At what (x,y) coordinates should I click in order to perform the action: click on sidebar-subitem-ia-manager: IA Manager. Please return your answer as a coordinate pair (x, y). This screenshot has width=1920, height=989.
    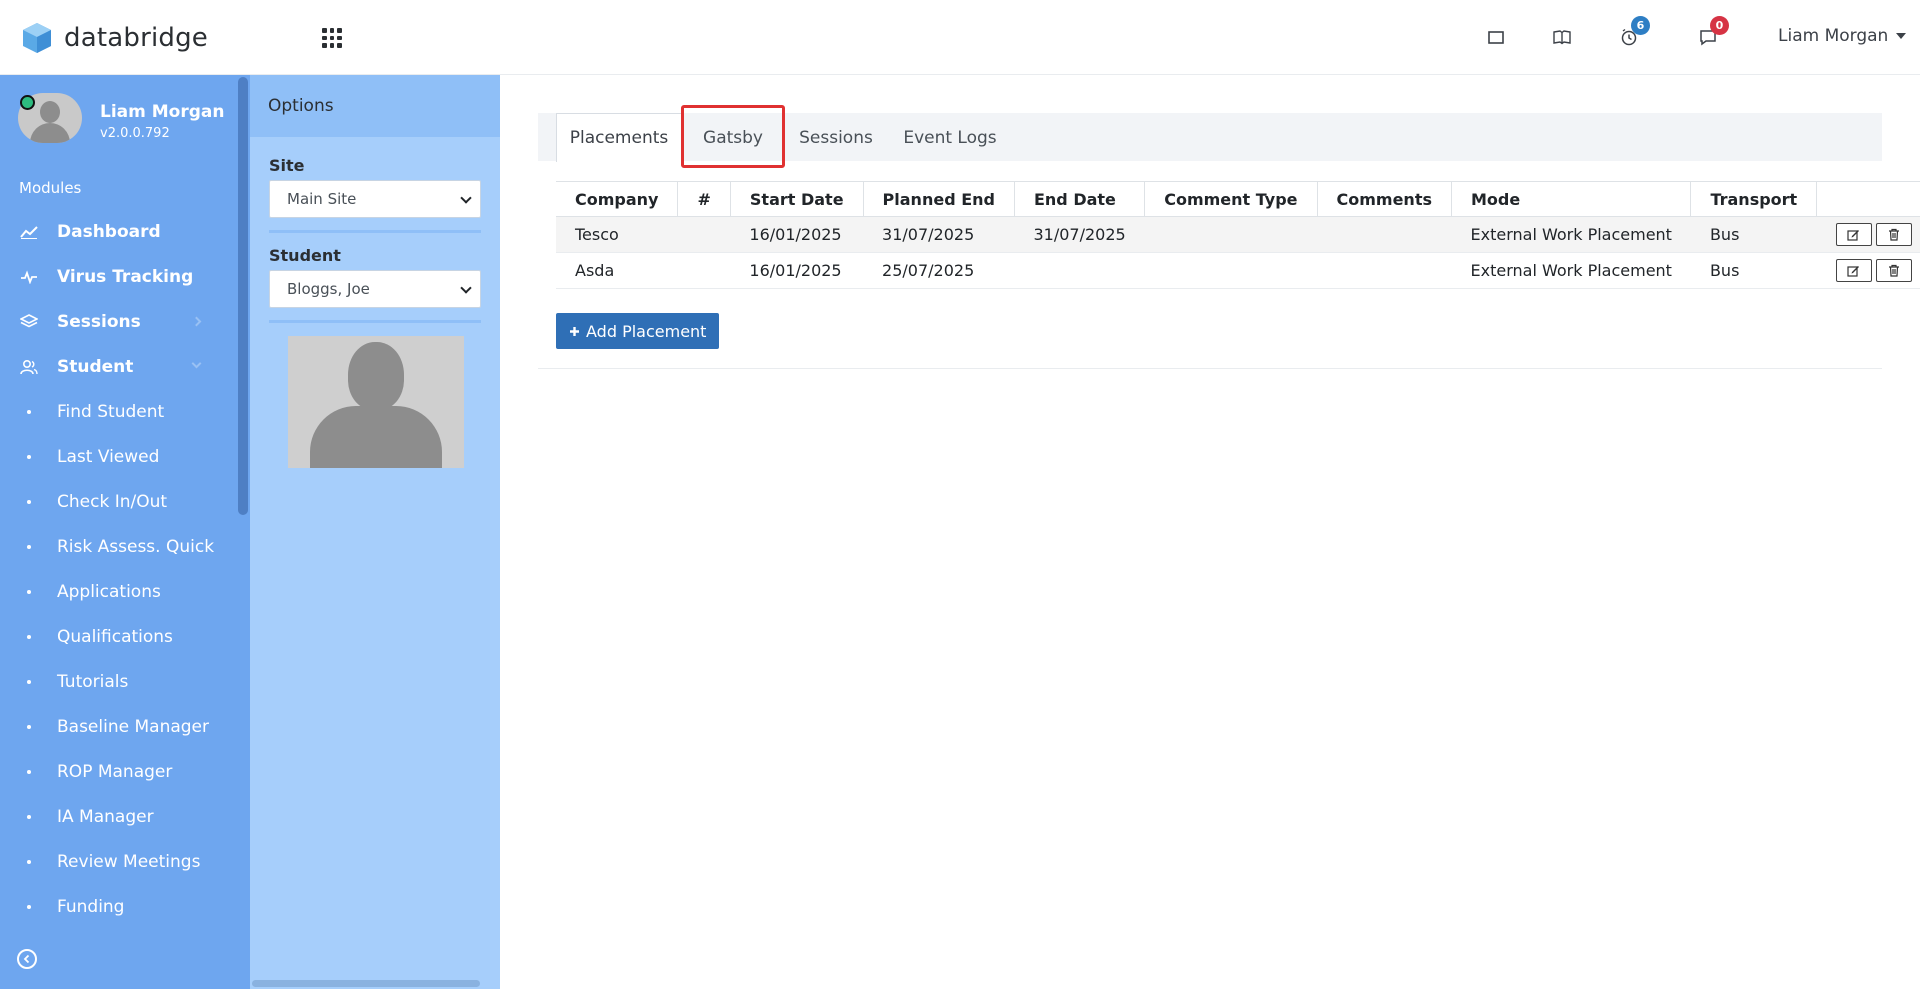
    Looking at the image, I should click on (120, 816).